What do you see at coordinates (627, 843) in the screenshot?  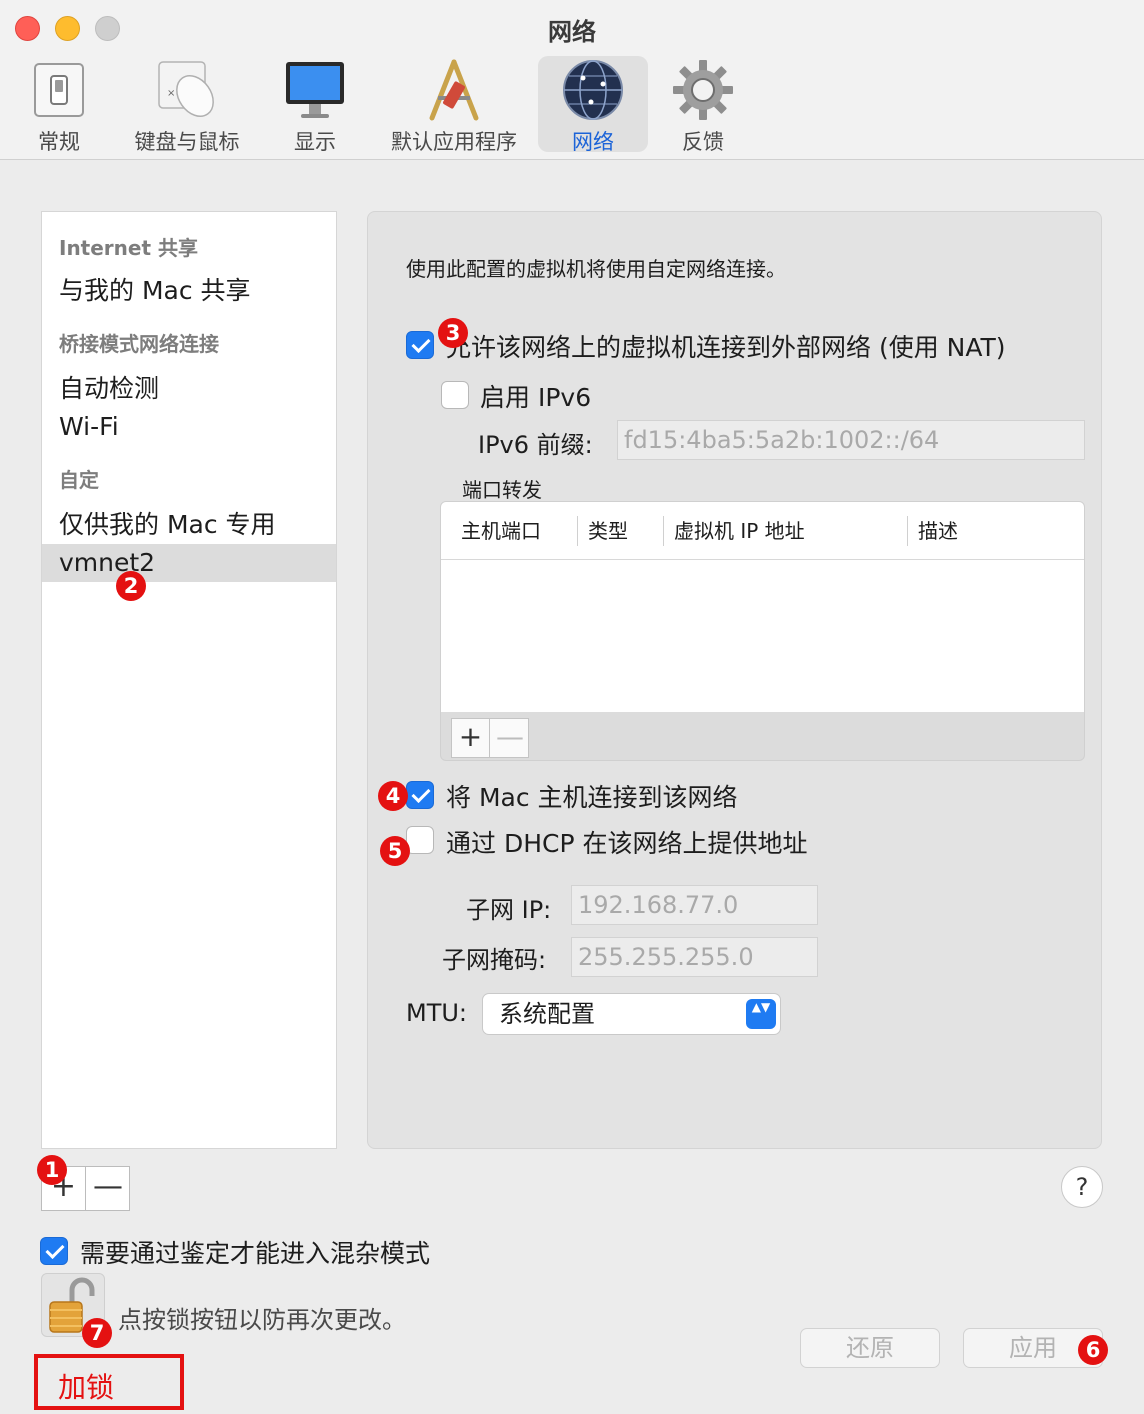 I see `dhcp-checkbox-label: 通过 DHCP 在该网络上提供地址` at bounding box center [627, 843].